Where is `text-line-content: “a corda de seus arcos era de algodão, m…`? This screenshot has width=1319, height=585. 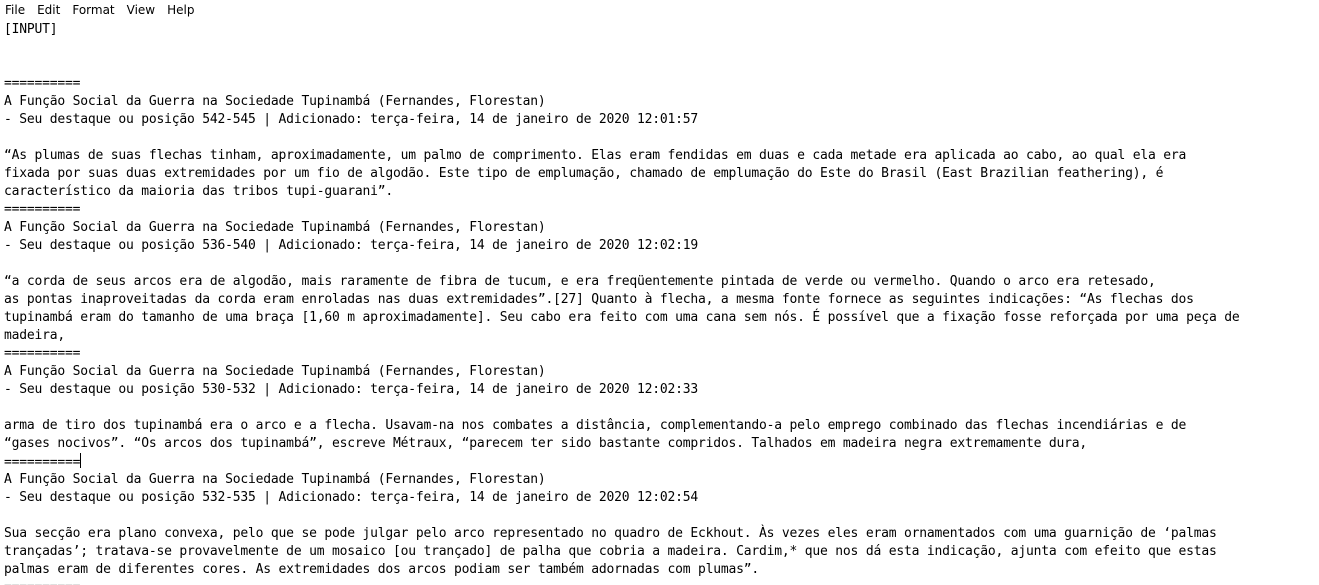 text-line-content: “a corda de seus arcos era de algodão, m… is located at coordinates (580, 281).